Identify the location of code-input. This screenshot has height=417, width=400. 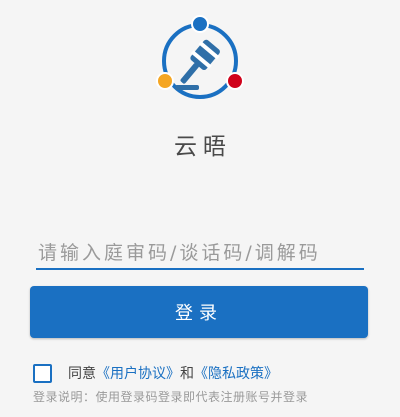
(200, 254).